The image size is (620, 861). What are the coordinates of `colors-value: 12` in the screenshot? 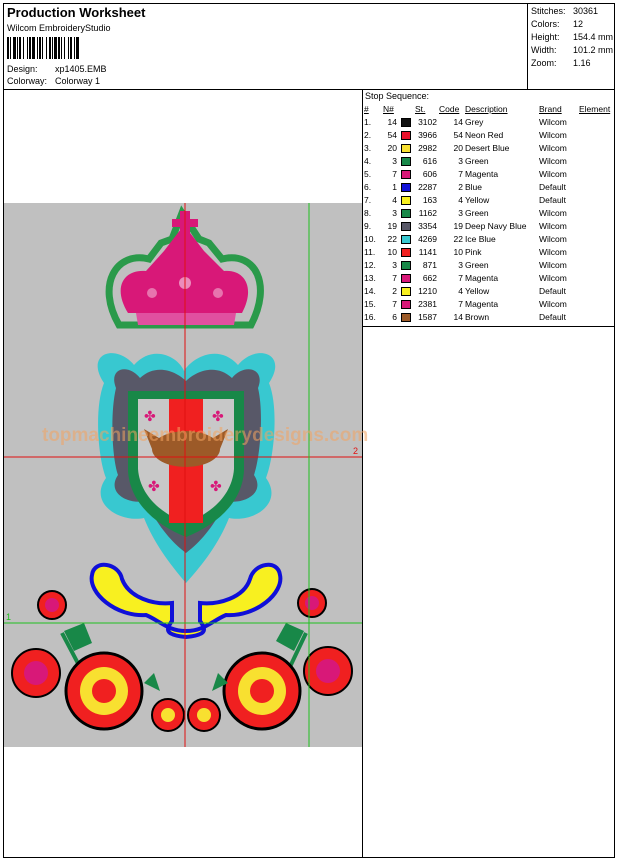 It's located at (578, 24).